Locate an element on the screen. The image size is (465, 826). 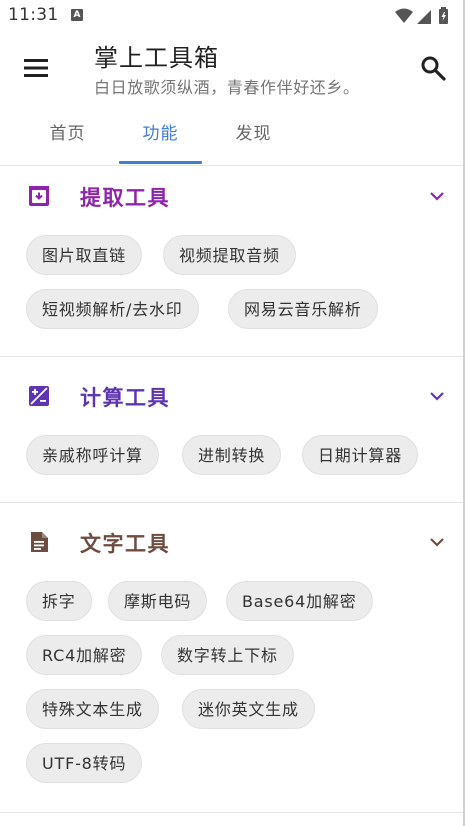
tab-home: 首页 is located at coordinates (67, 134).